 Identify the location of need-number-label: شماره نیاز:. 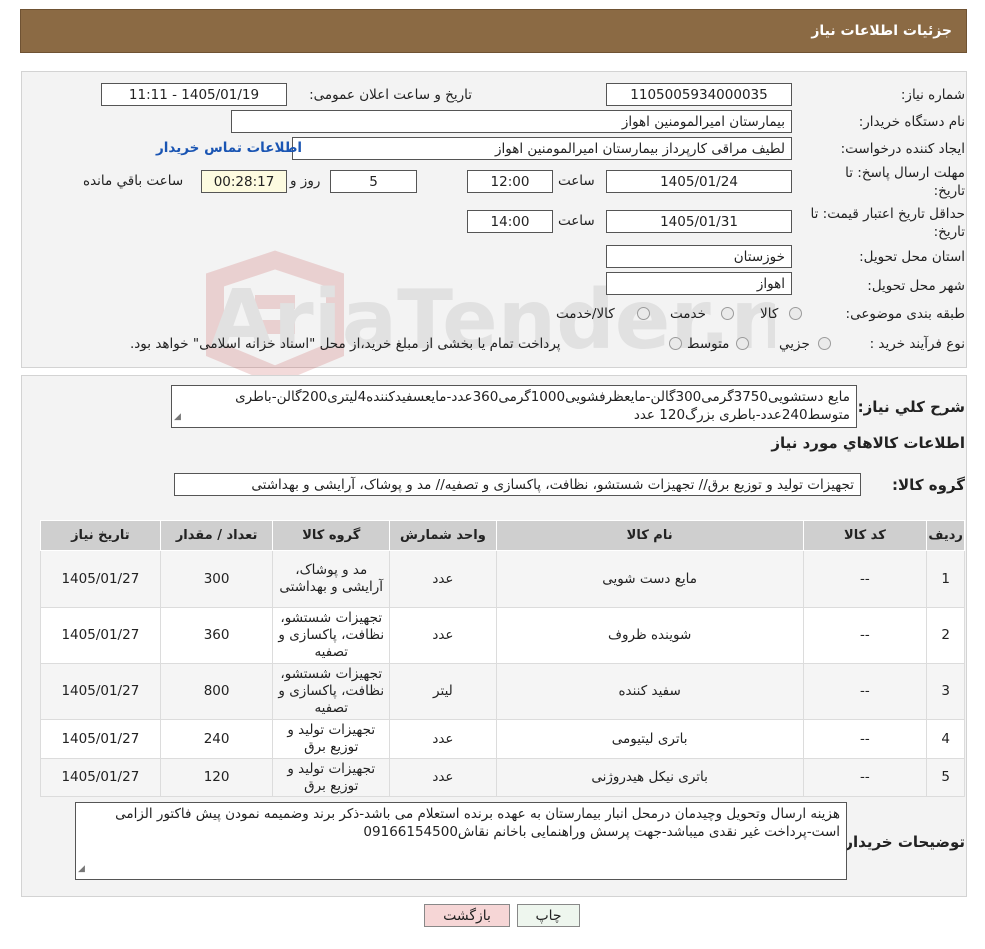
(932, 95).